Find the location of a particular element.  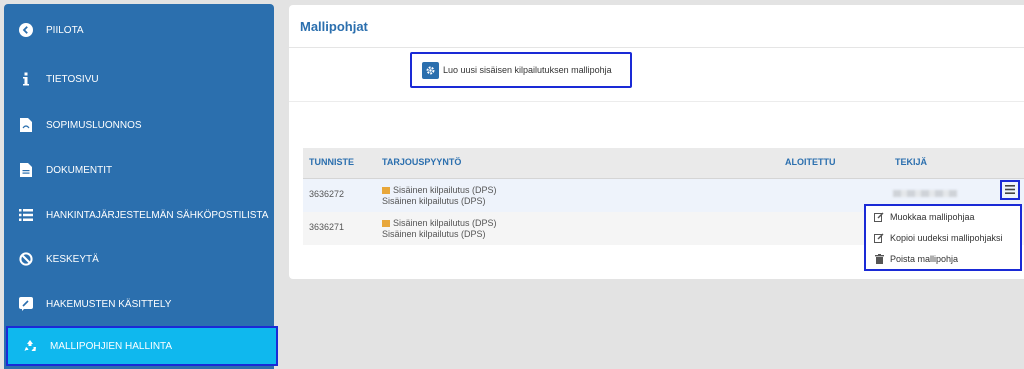

list-icon is located at coordinates (26, 215).